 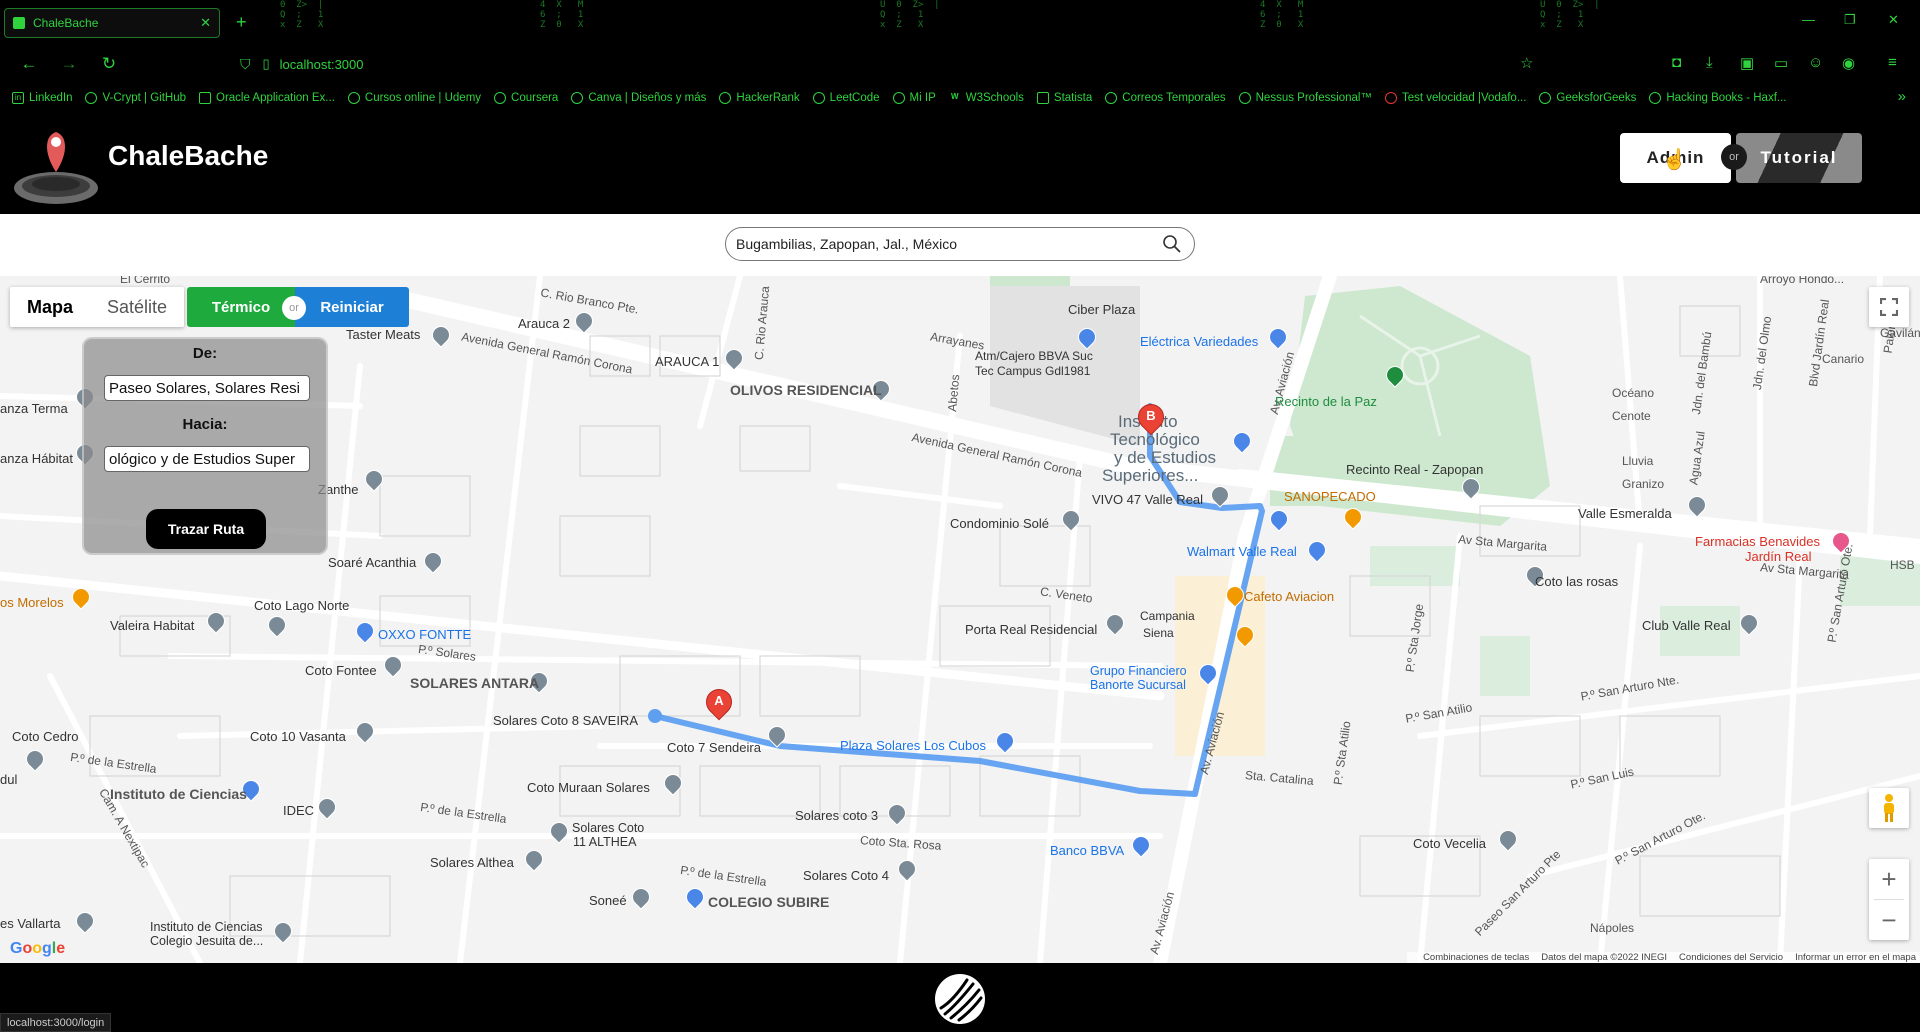 What do you see at coordinates (241, 22) in the screenshot?
I see `new-tab-icon: +` at bounding box center [241, 22].